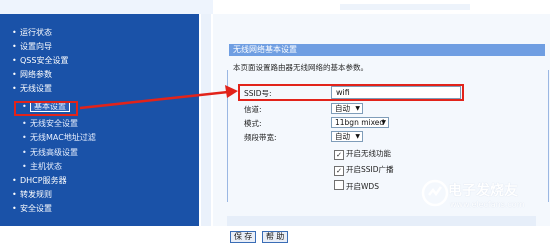 This screenshot has height=243, width=558. Describe the element at coordinates (275, 237) in the screenshot. I see `help-button: 帮 助` at that location.